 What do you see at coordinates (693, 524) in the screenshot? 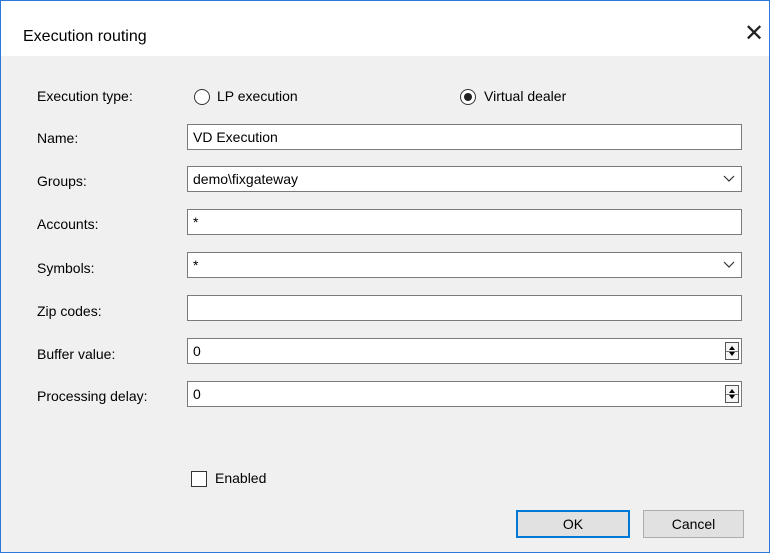
I see `cancel-button: Cancel` at bounding box center [693, 524].